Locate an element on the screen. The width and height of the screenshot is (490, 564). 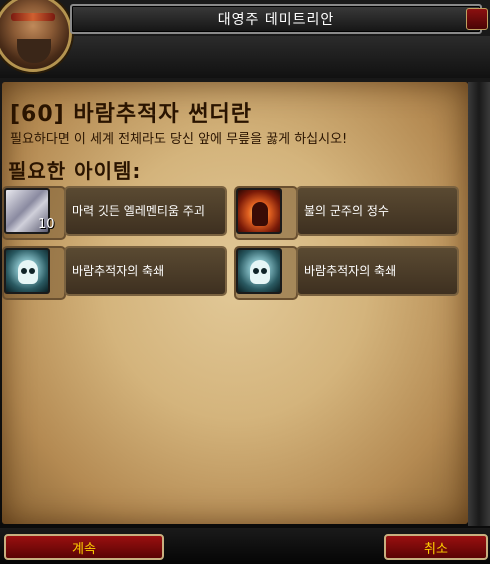
item-label-box: 마력 깃든 엘레멘티움 주괴 is located at coordinates (145, 211).